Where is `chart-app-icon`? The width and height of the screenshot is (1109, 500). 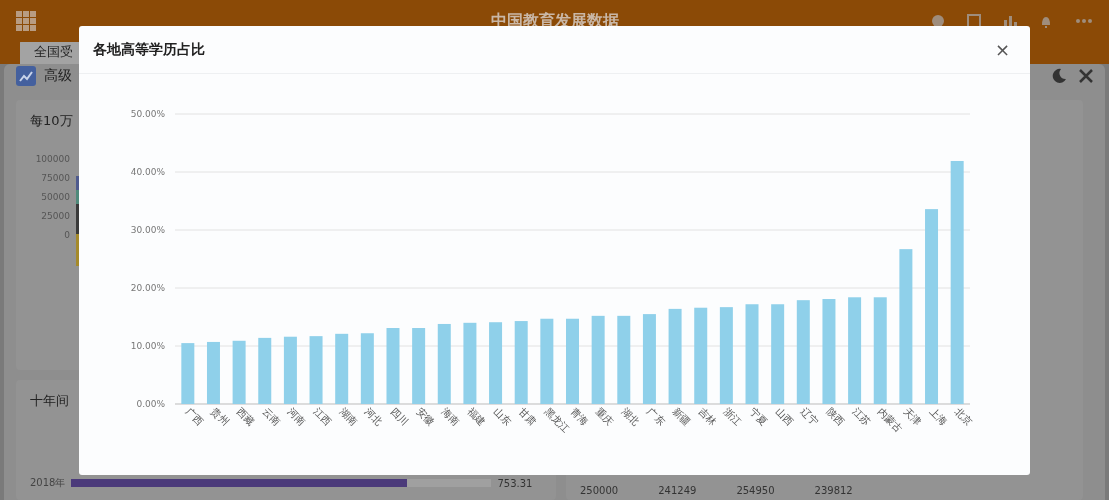
chart-app-icon is located at coordinates (26, 76).